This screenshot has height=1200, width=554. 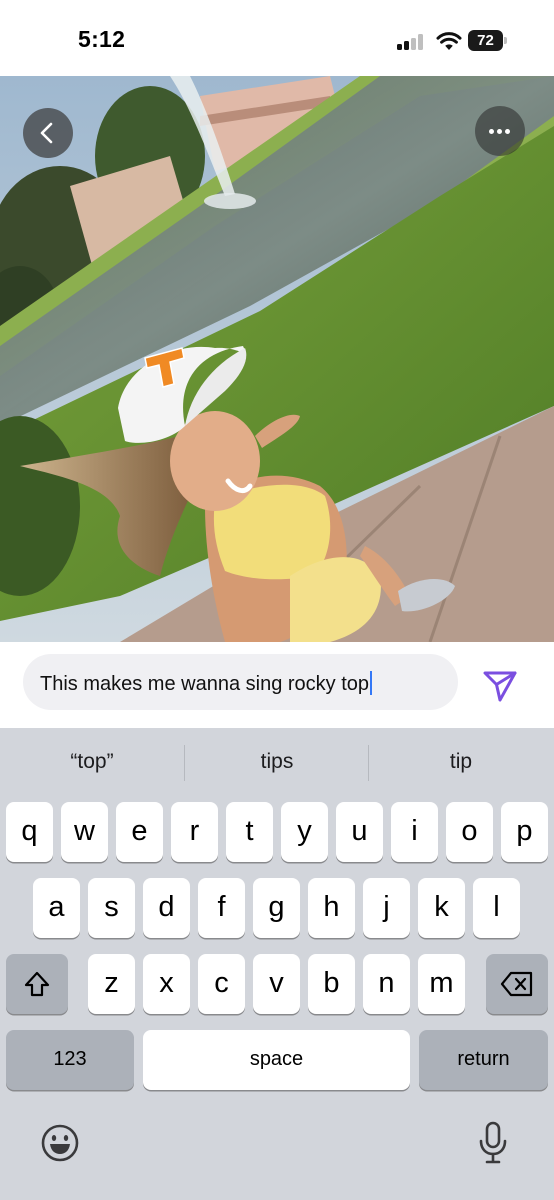 I want to click on battery-icon: 72, so click(x=488, y=40).